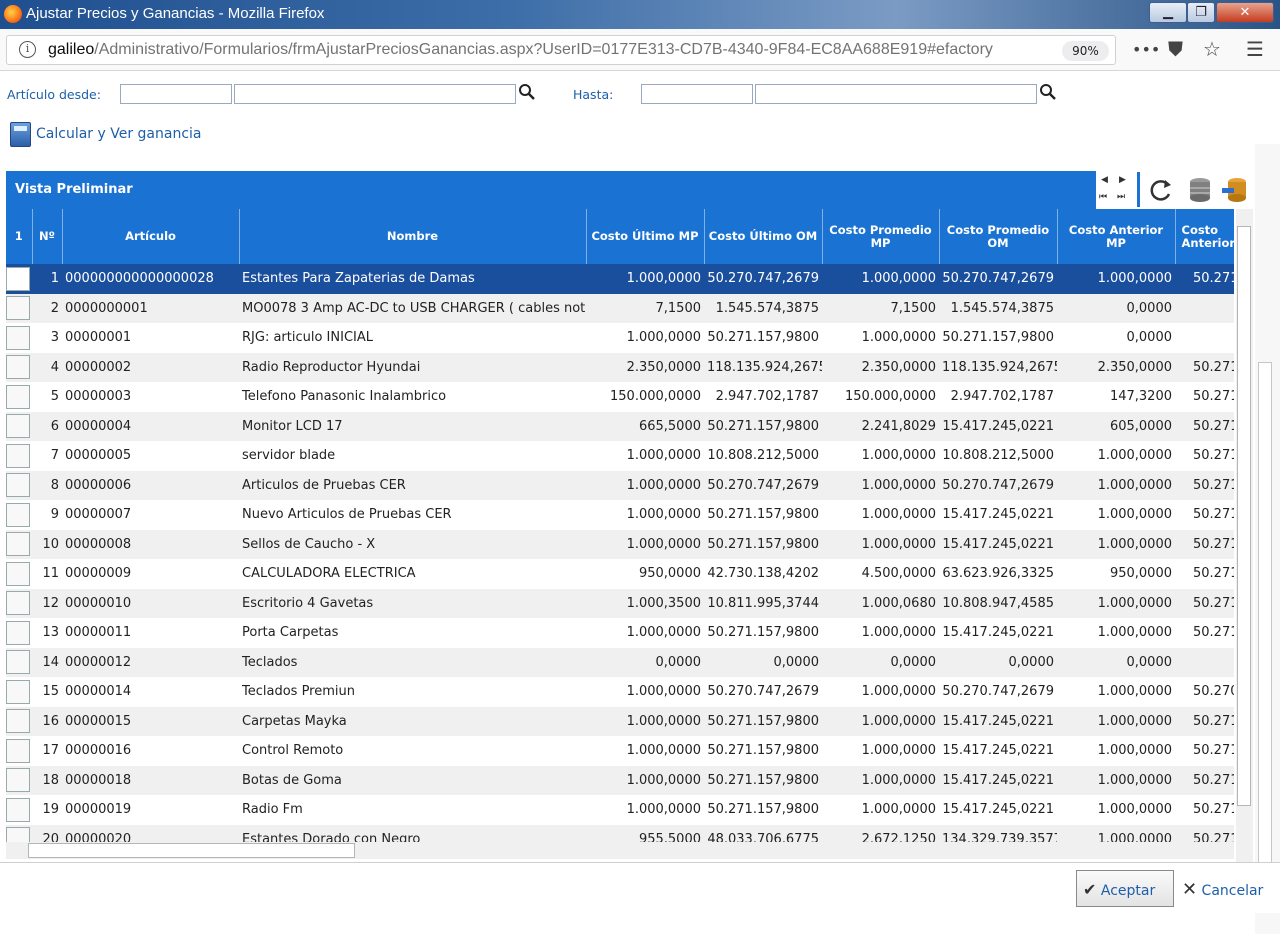 This screenshot has width=1280, height=934. What do you see at coordinates (1212, 49) in the screenshot?
I see `bookmark-star-icon: ☆` at bounding box center [1212, 49].